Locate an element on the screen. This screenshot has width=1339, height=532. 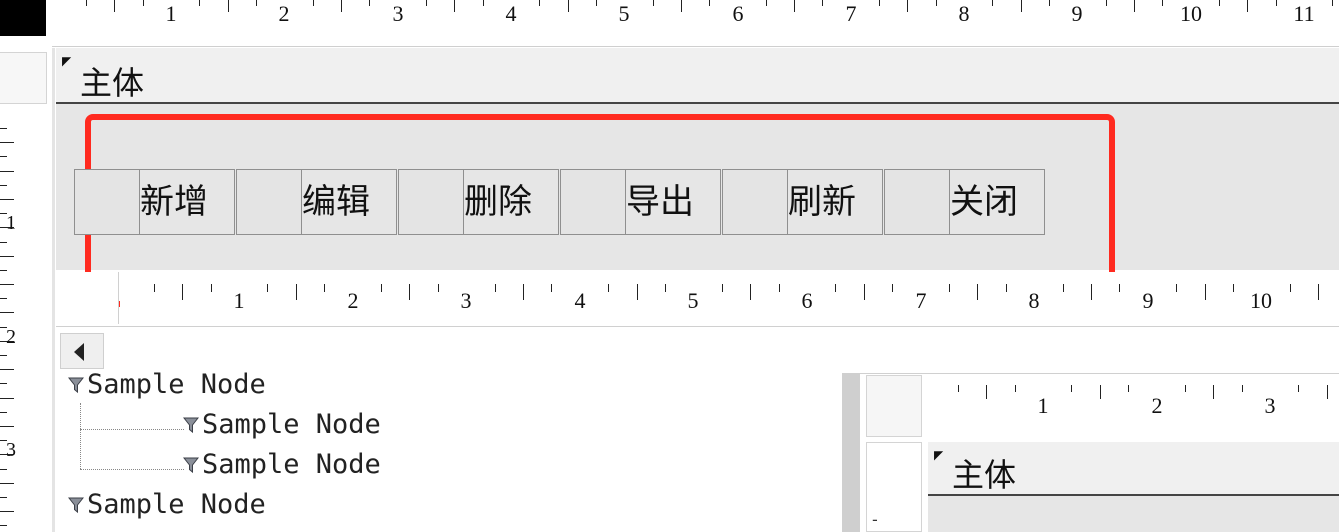
ruler-number: 5 is located at coordinates (624, 13).